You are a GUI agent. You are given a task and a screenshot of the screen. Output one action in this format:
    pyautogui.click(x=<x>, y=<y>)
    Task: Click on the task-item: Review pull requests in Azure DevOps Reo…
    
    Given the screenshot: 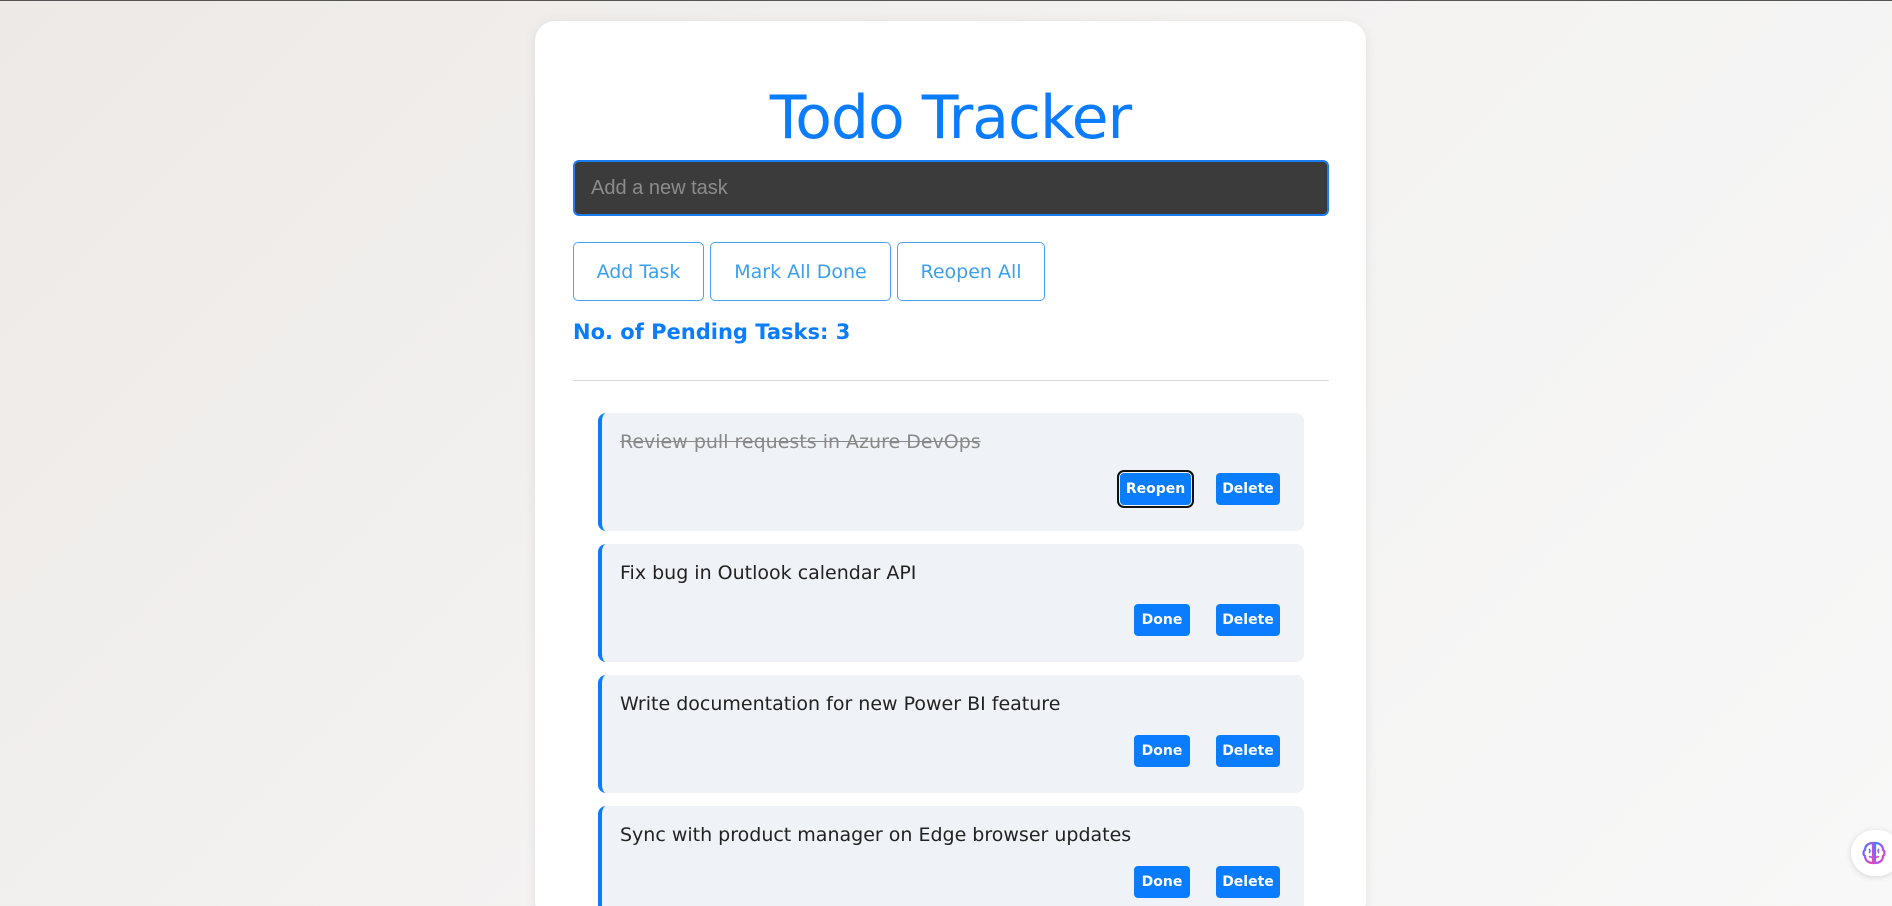 What is the action you would take?
    pyautogui.click(x=951, y=472)
    